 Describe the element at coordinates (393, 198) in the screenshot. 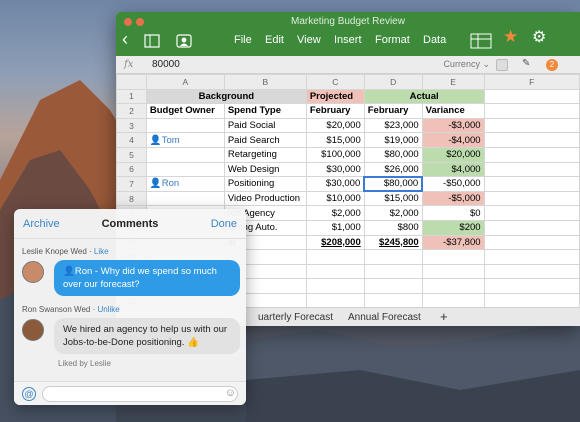

I see `cell-actual: $15,000` at that location.